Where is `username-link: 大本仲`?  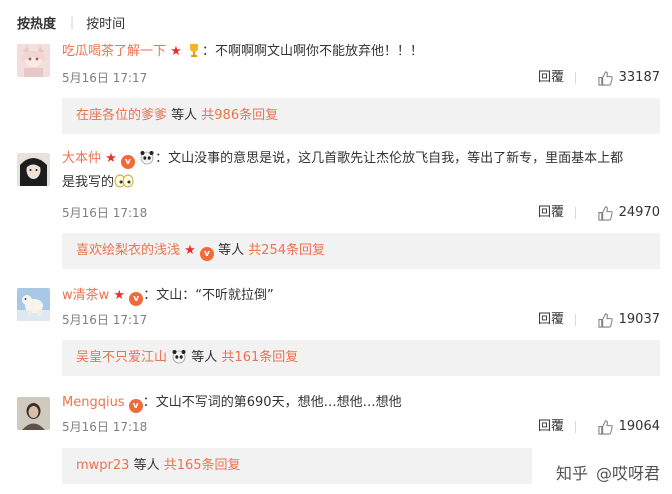
username-link: 大本仲 is located at coordinates (81, 158).